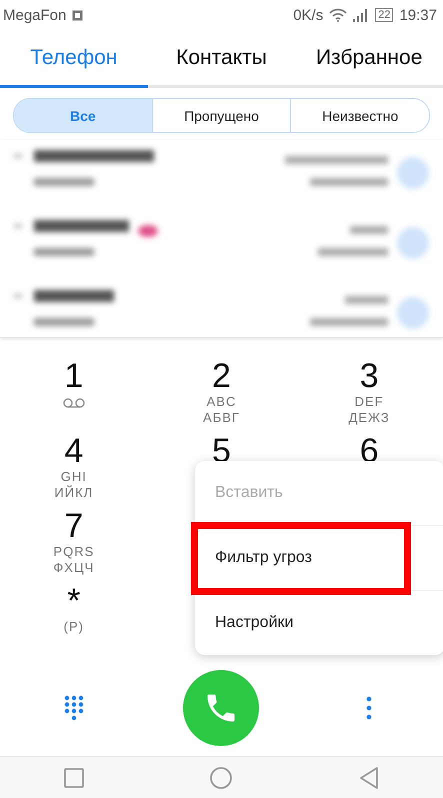  Describe the element at coordinates (73, 601) in the screenshot. I see `key-digit: *` at that location.